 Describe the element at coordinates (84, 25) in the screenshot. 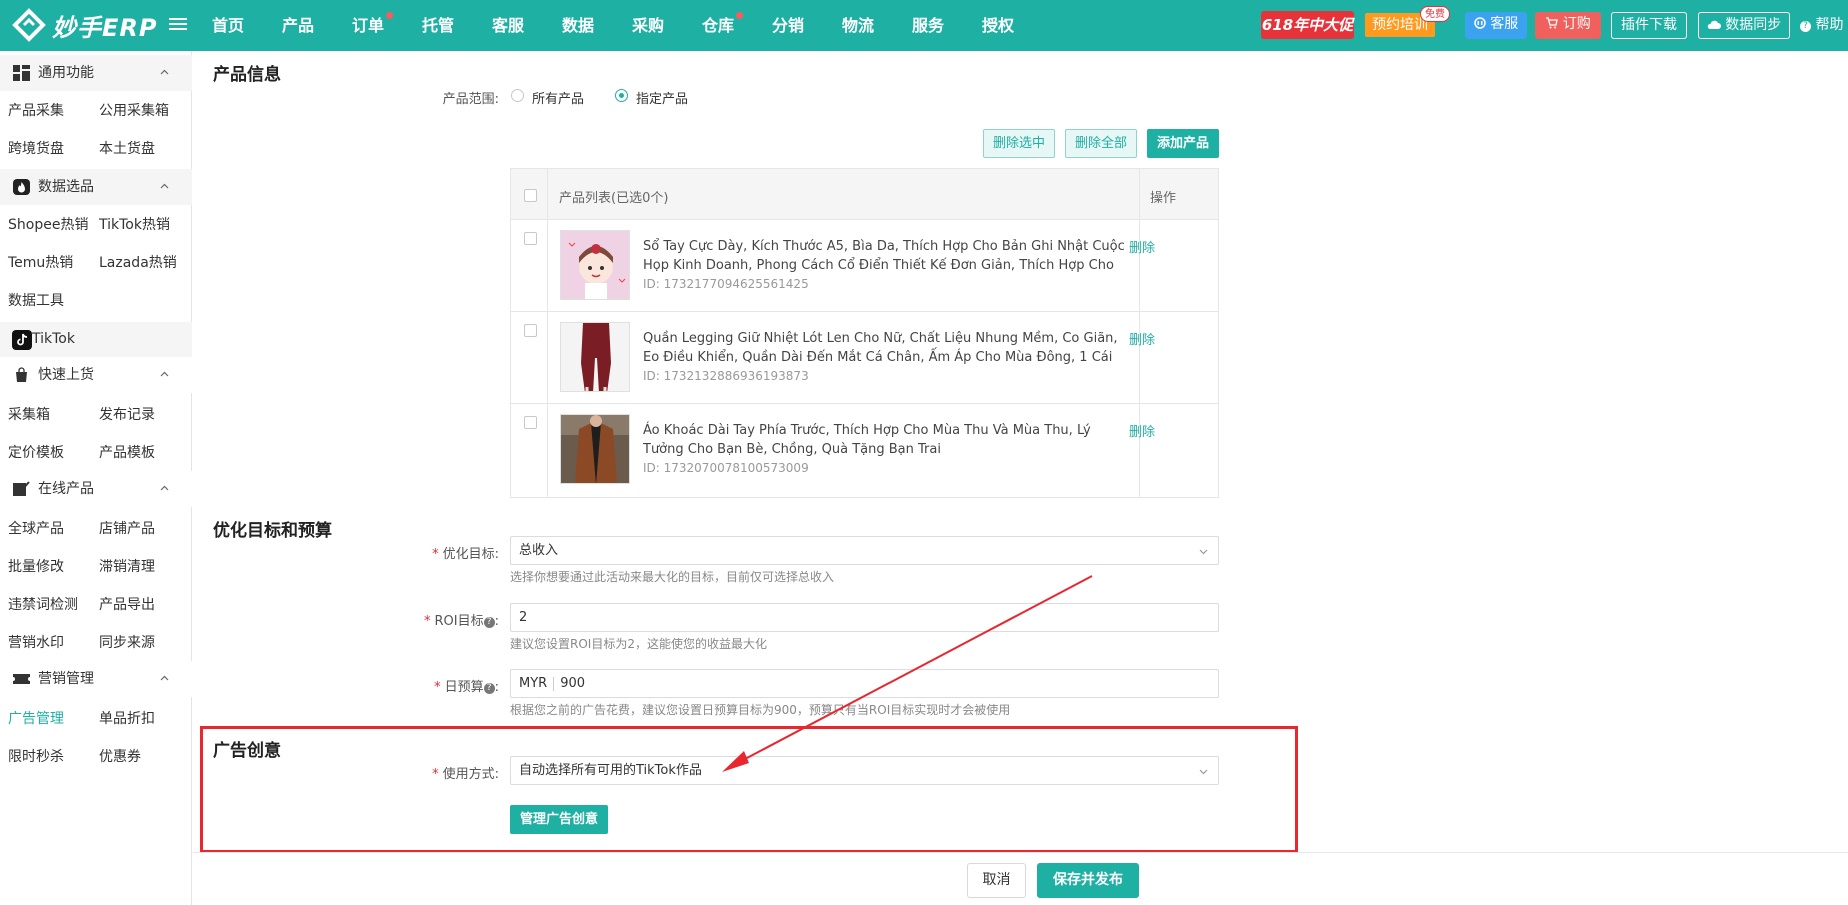

I see `app-logo: 妙手ERP` at that location.